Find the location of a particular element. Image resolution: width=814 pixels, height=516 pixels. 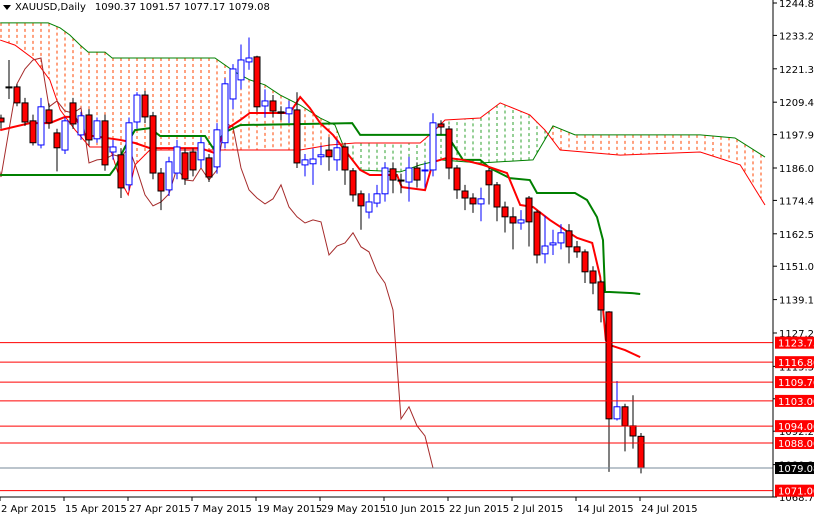

time-tick-label: 27 Apr 2015 is located at coordinates (160, 509).